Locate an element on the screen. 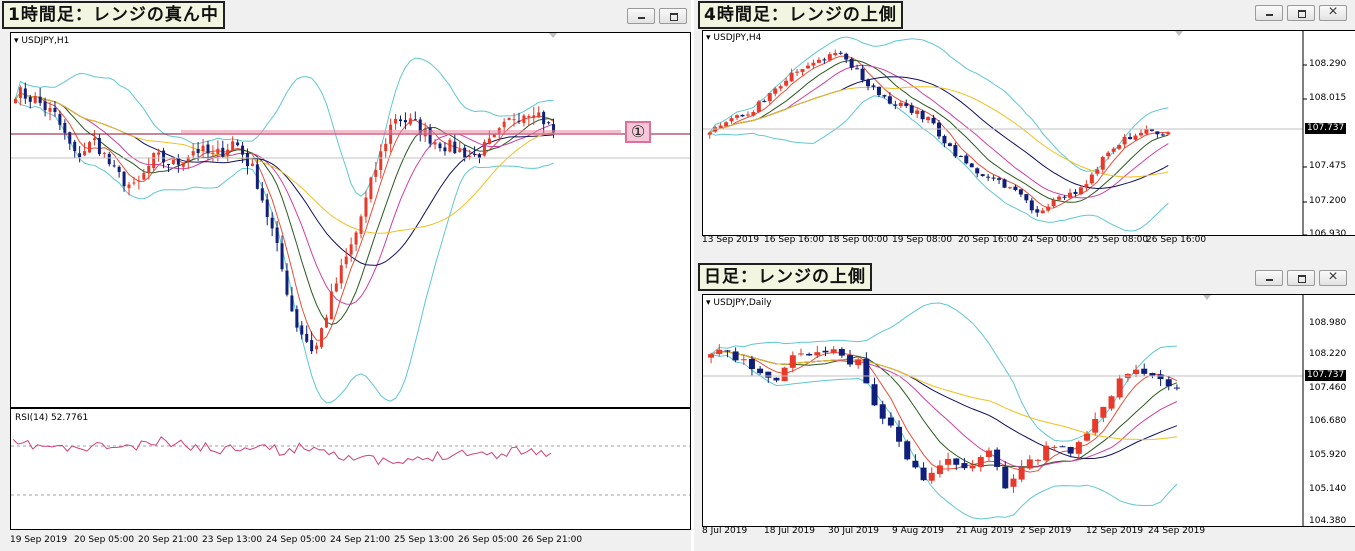 This screenshot has width=1355, height=551. h4-price-label: 108.015 is located at coordinates (1328, 98).